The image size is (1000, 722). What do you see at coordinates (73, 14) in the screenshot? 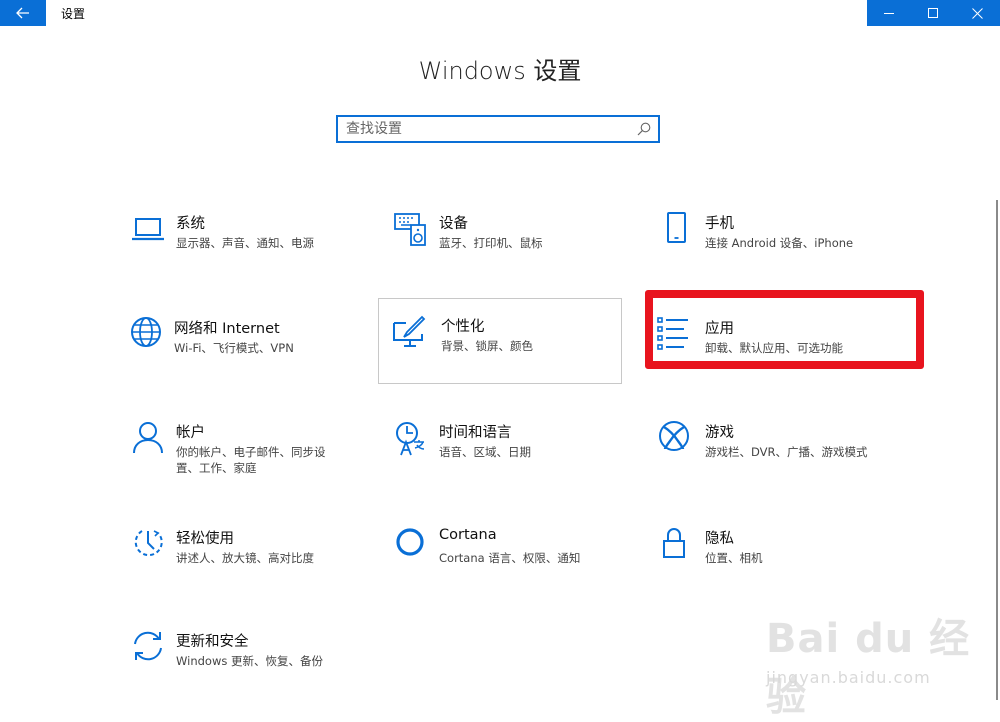
I see `window-title: 设置` at bounding box center [73, 14].